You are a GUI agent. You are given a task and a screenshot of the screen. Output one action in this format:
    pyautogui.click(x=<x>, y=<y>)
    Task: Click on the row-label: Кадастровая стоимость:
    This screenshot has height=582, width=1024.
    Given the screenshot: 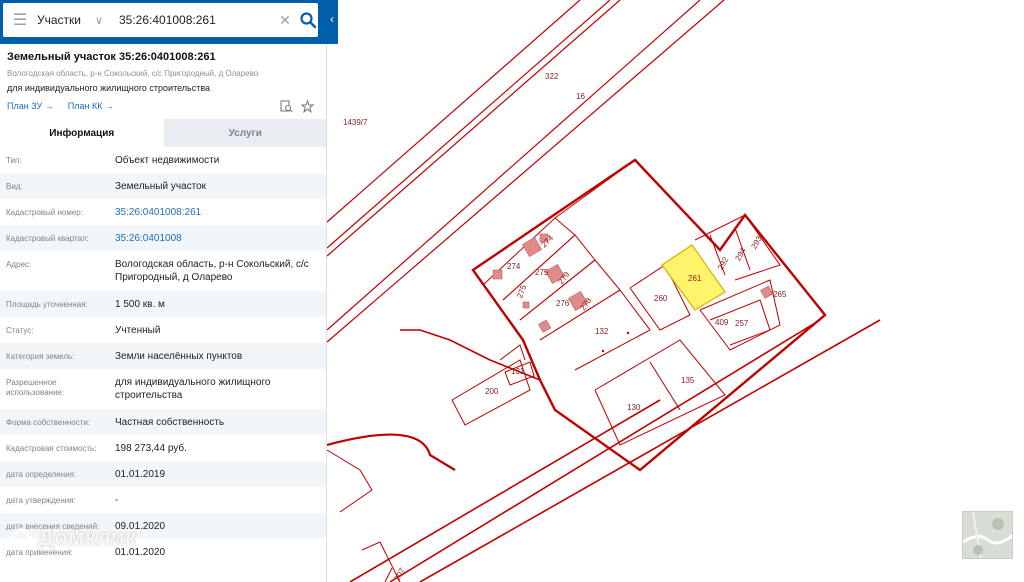 What is the action you would take?
    pyautogui.click(x=51, y=448)
    